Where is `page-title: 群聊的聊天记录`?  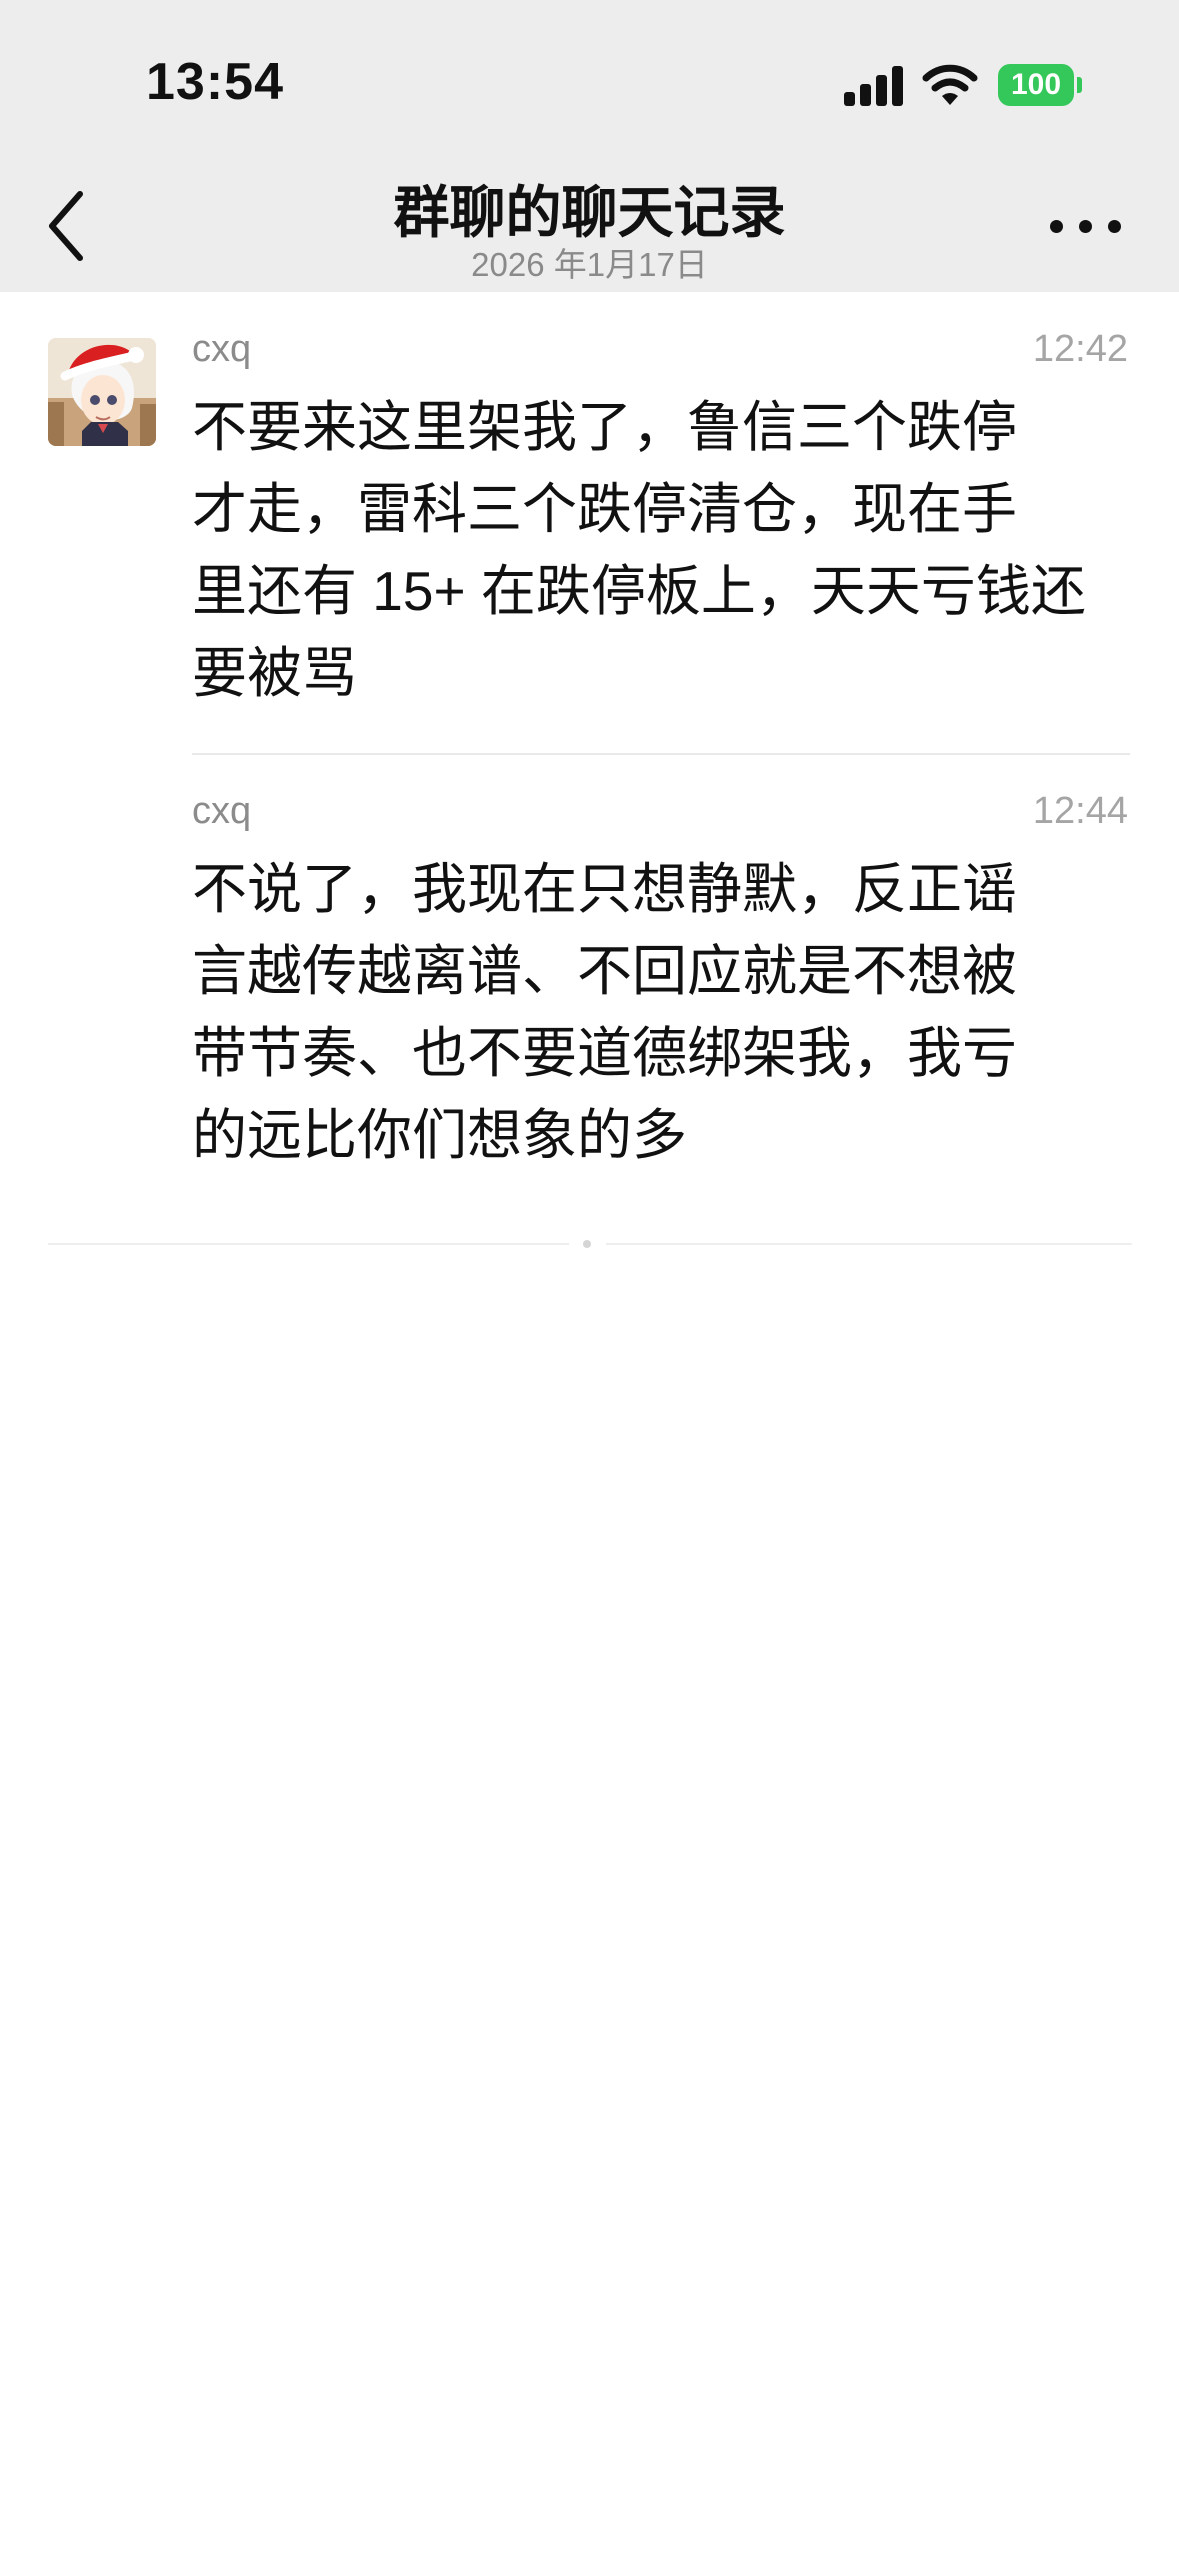
page-title: 群聊的聊天记录 is located at coordinates (589, 212).